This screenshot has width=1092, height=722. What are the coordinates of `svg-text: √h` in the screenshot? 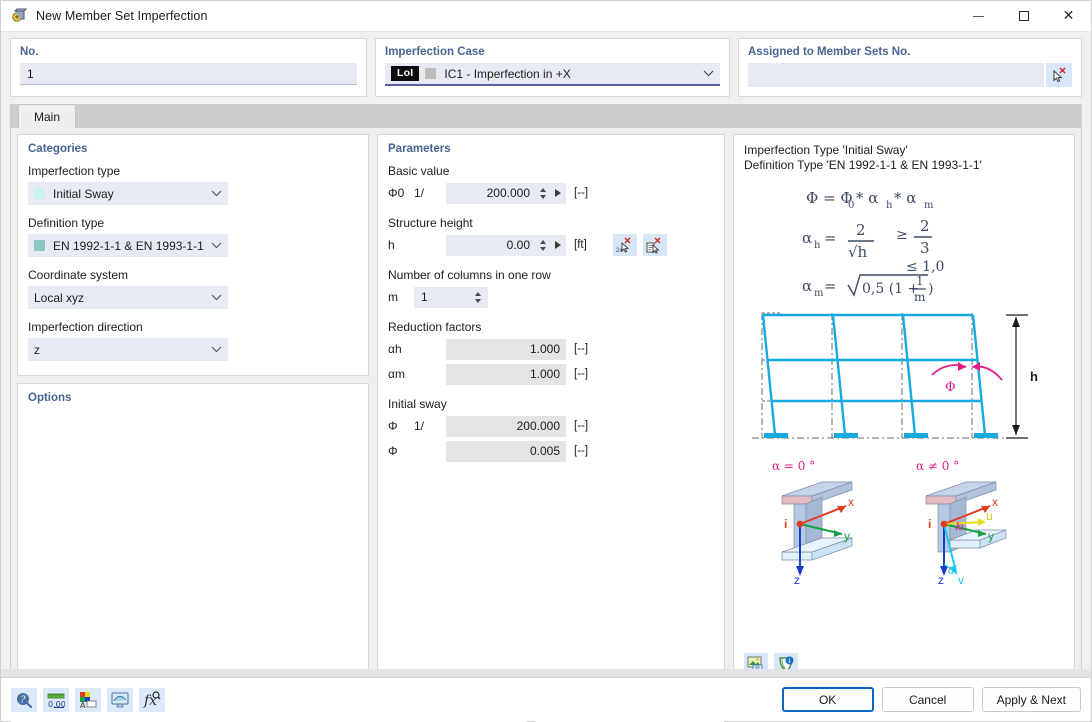 It's located at (858, 252).